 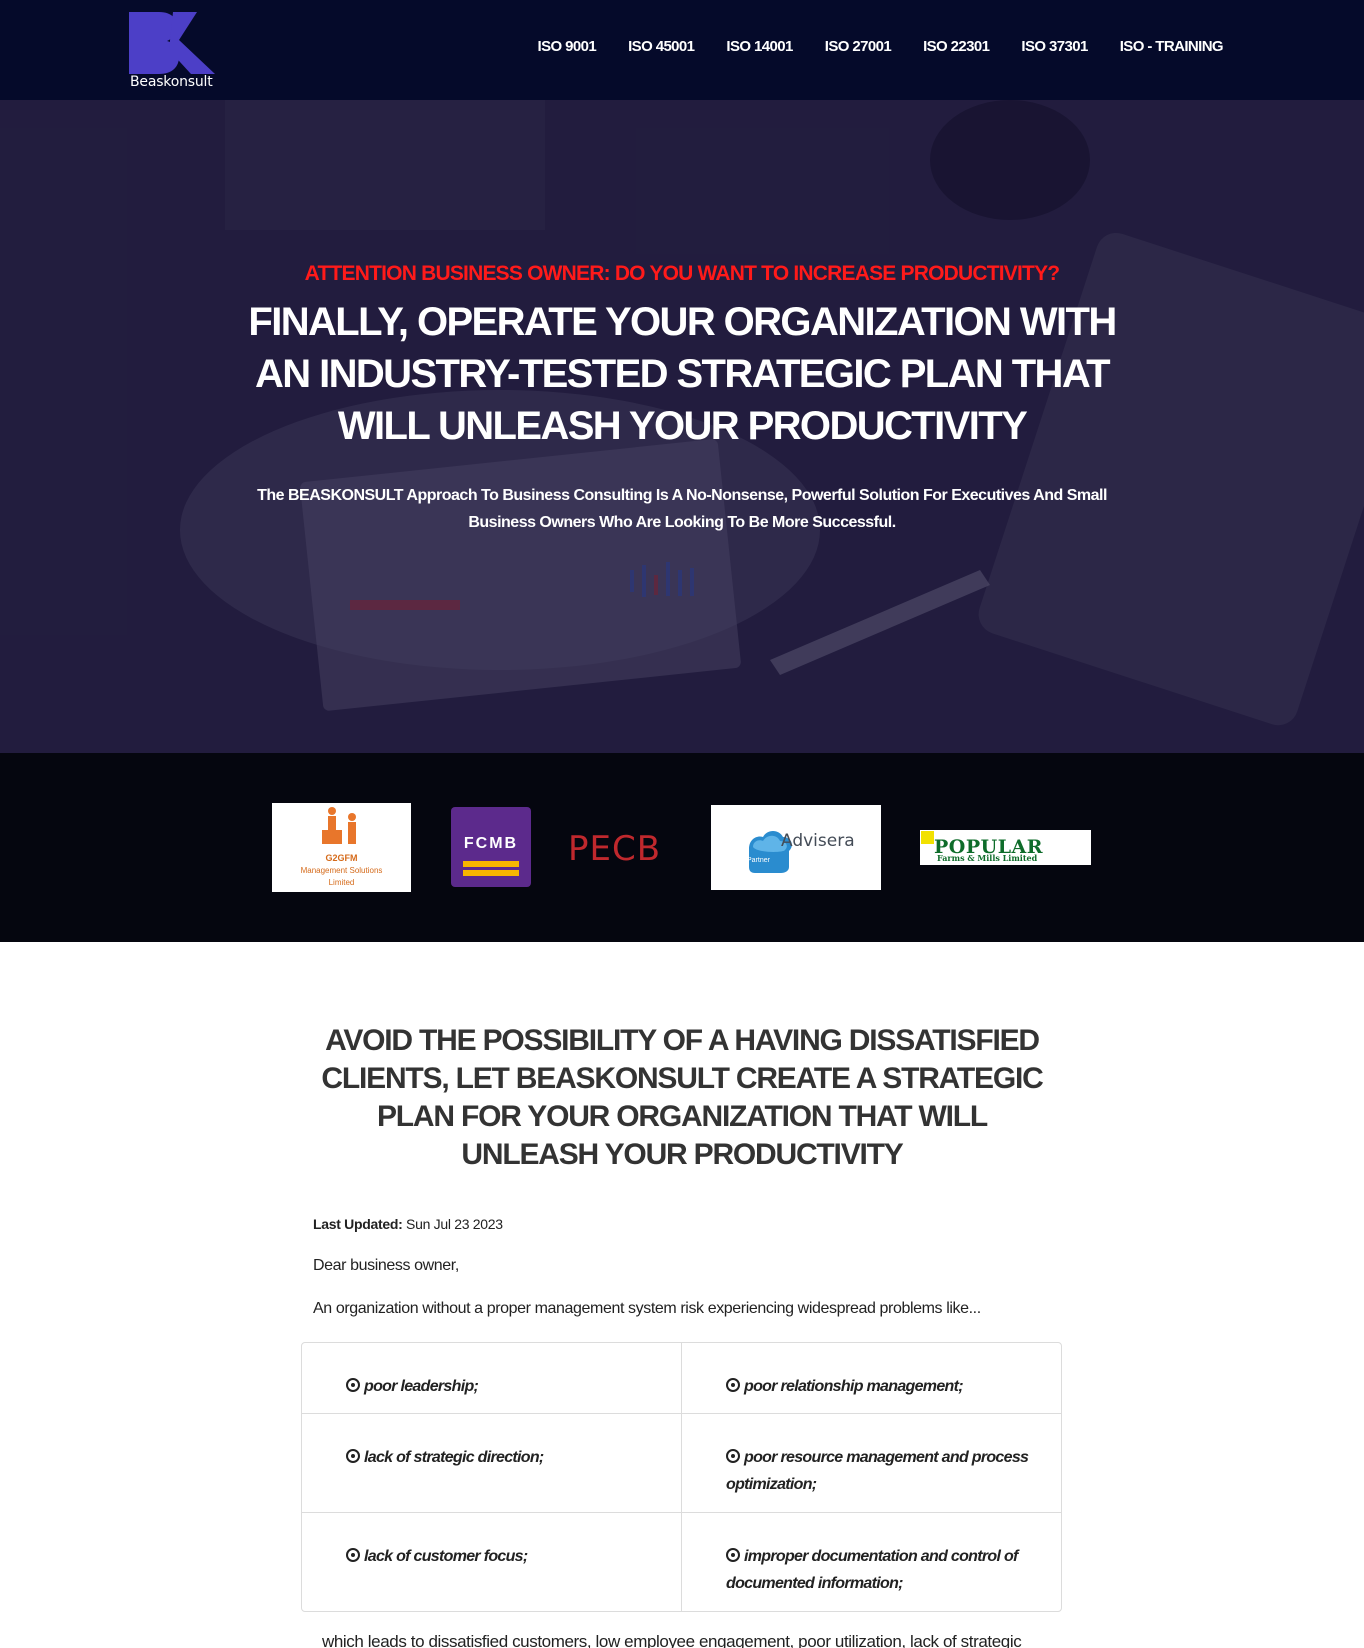 I want to click on popular-square-icon, so click(x=927, y=837).